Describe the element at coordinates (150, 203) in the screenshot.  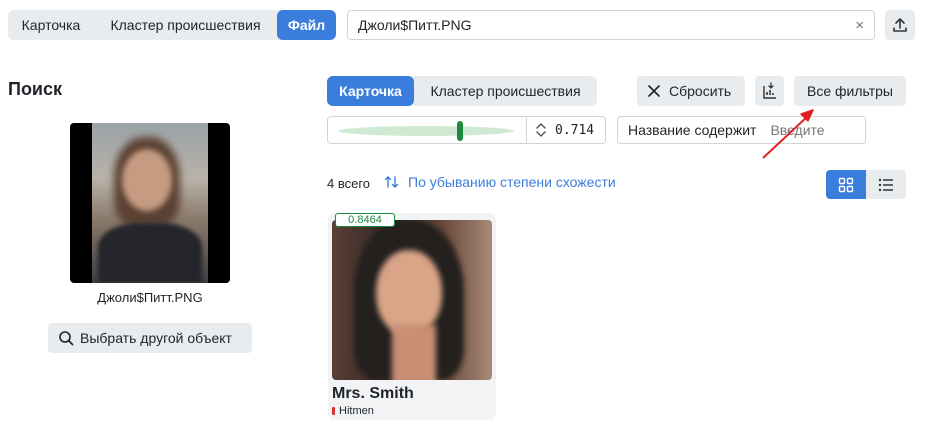
I see `query-image` at that location.